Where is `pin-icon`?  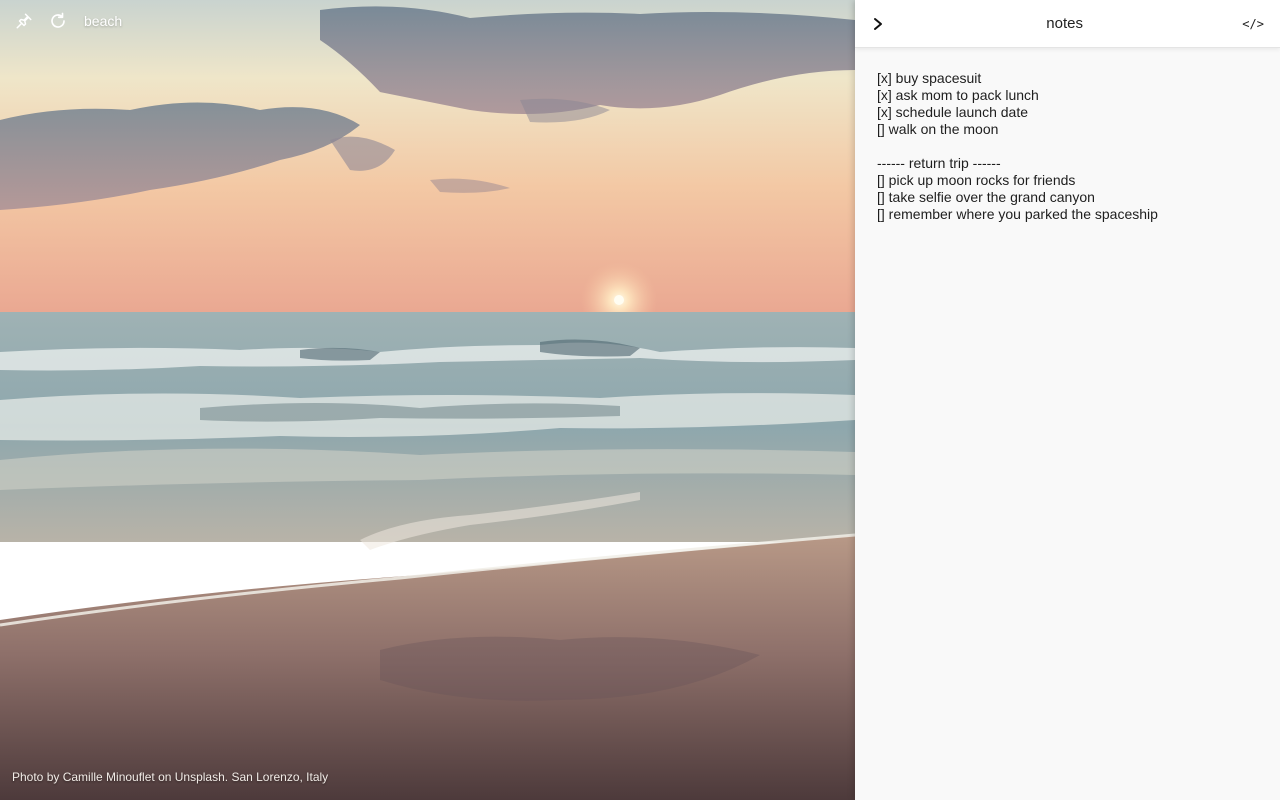
pin-icon is located at coordinates (24, 21).